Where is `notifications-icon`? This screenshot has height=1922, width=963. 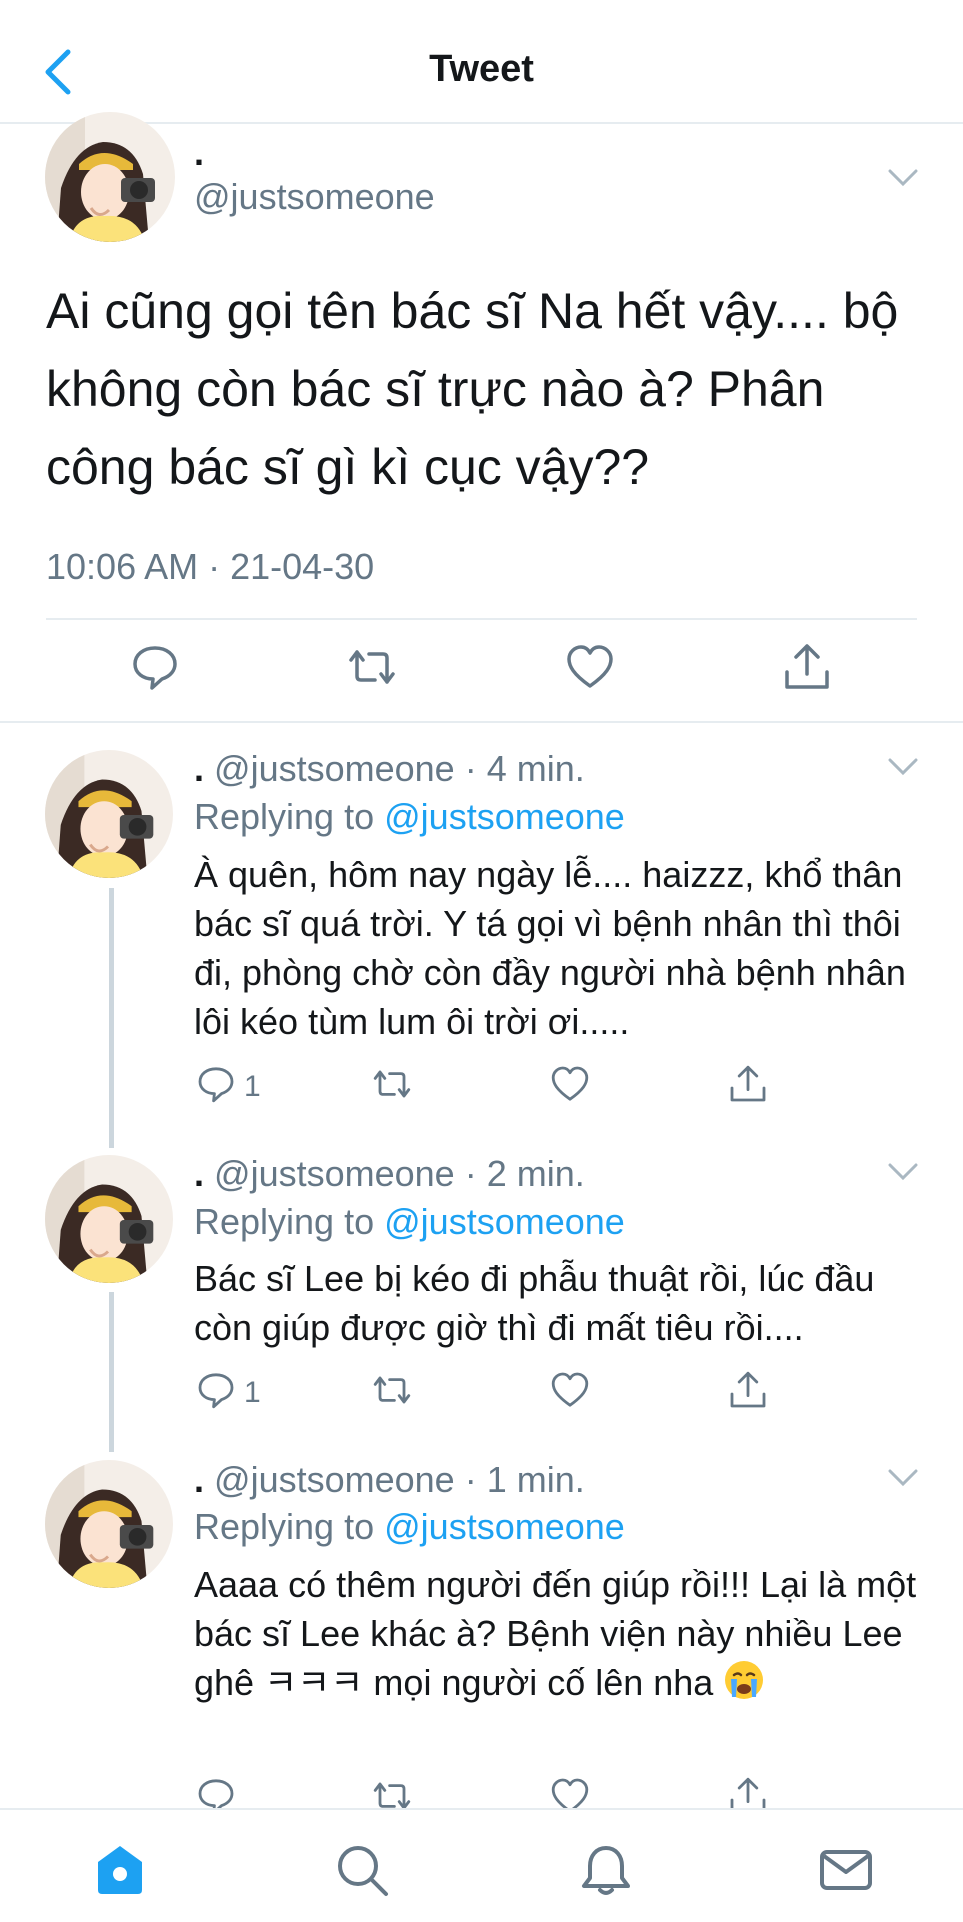
notifications-icon is located at coordinates (606, 1870).